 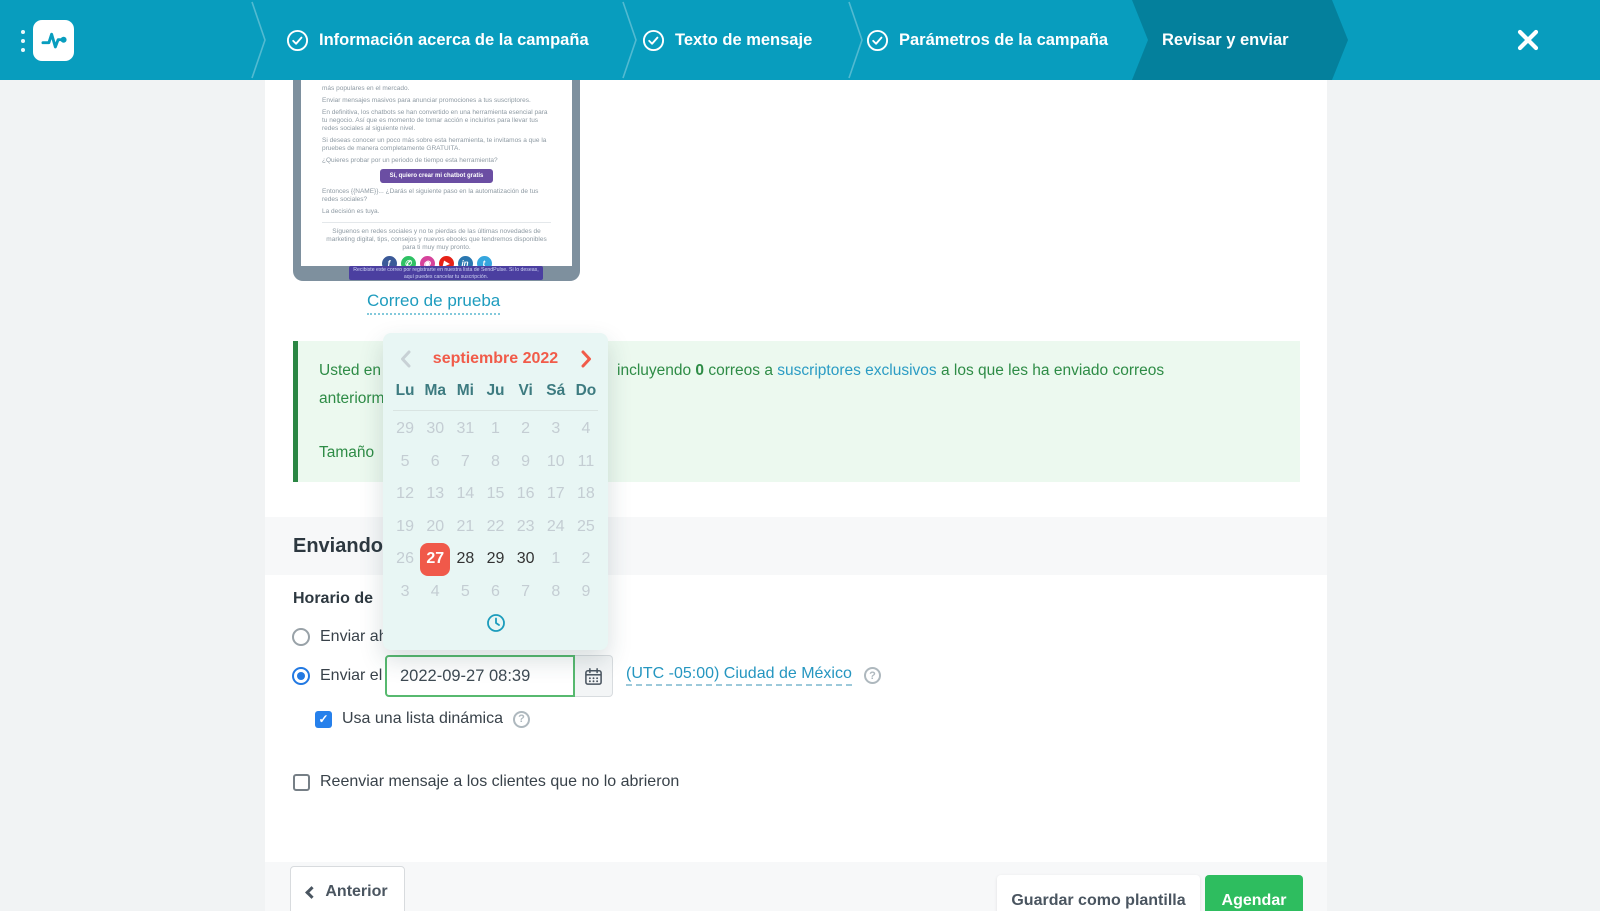 I want to click on send-later-label: Enviar el, so click(x=351, y=675).